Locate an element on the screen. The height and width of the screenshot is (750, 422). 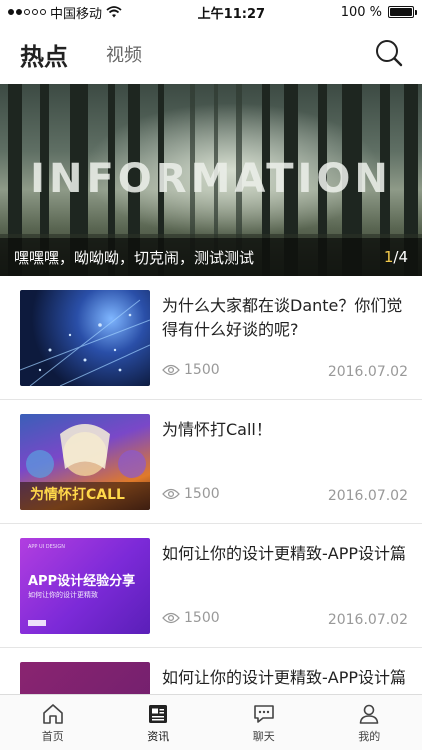
nav-news: 资讯 is located at coordinates (159, 722).